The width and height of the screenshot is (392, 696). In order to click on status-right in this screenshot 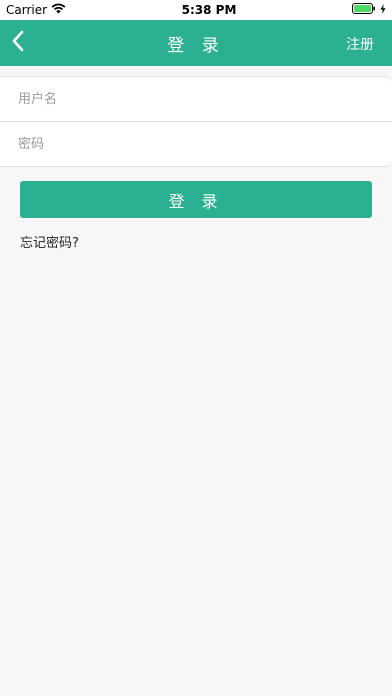, I will do `click(369, 10)`.